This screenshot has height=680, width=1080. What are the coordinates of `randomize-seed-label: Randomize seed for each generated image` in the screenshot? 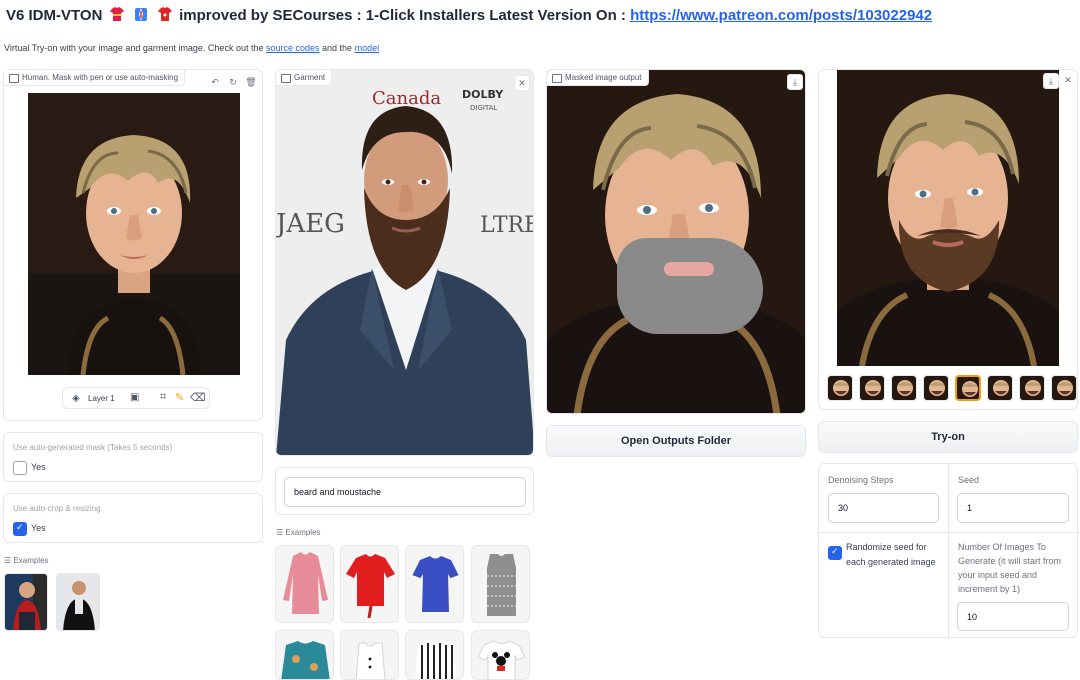 It's located at (894, 555).